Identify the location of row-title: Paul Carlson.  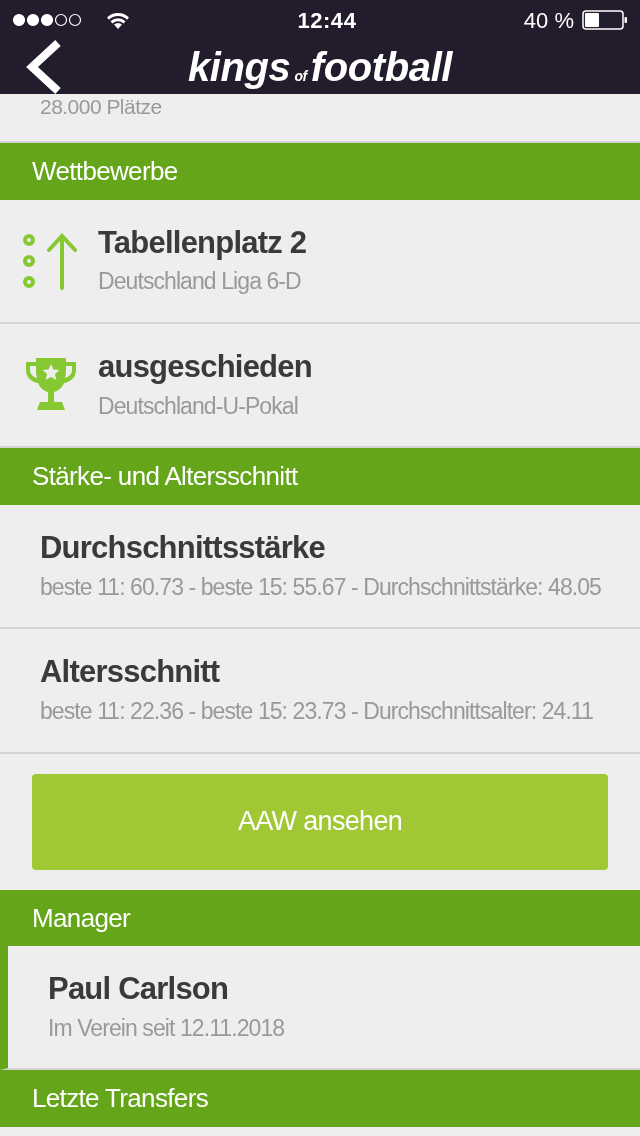
(139, 989).